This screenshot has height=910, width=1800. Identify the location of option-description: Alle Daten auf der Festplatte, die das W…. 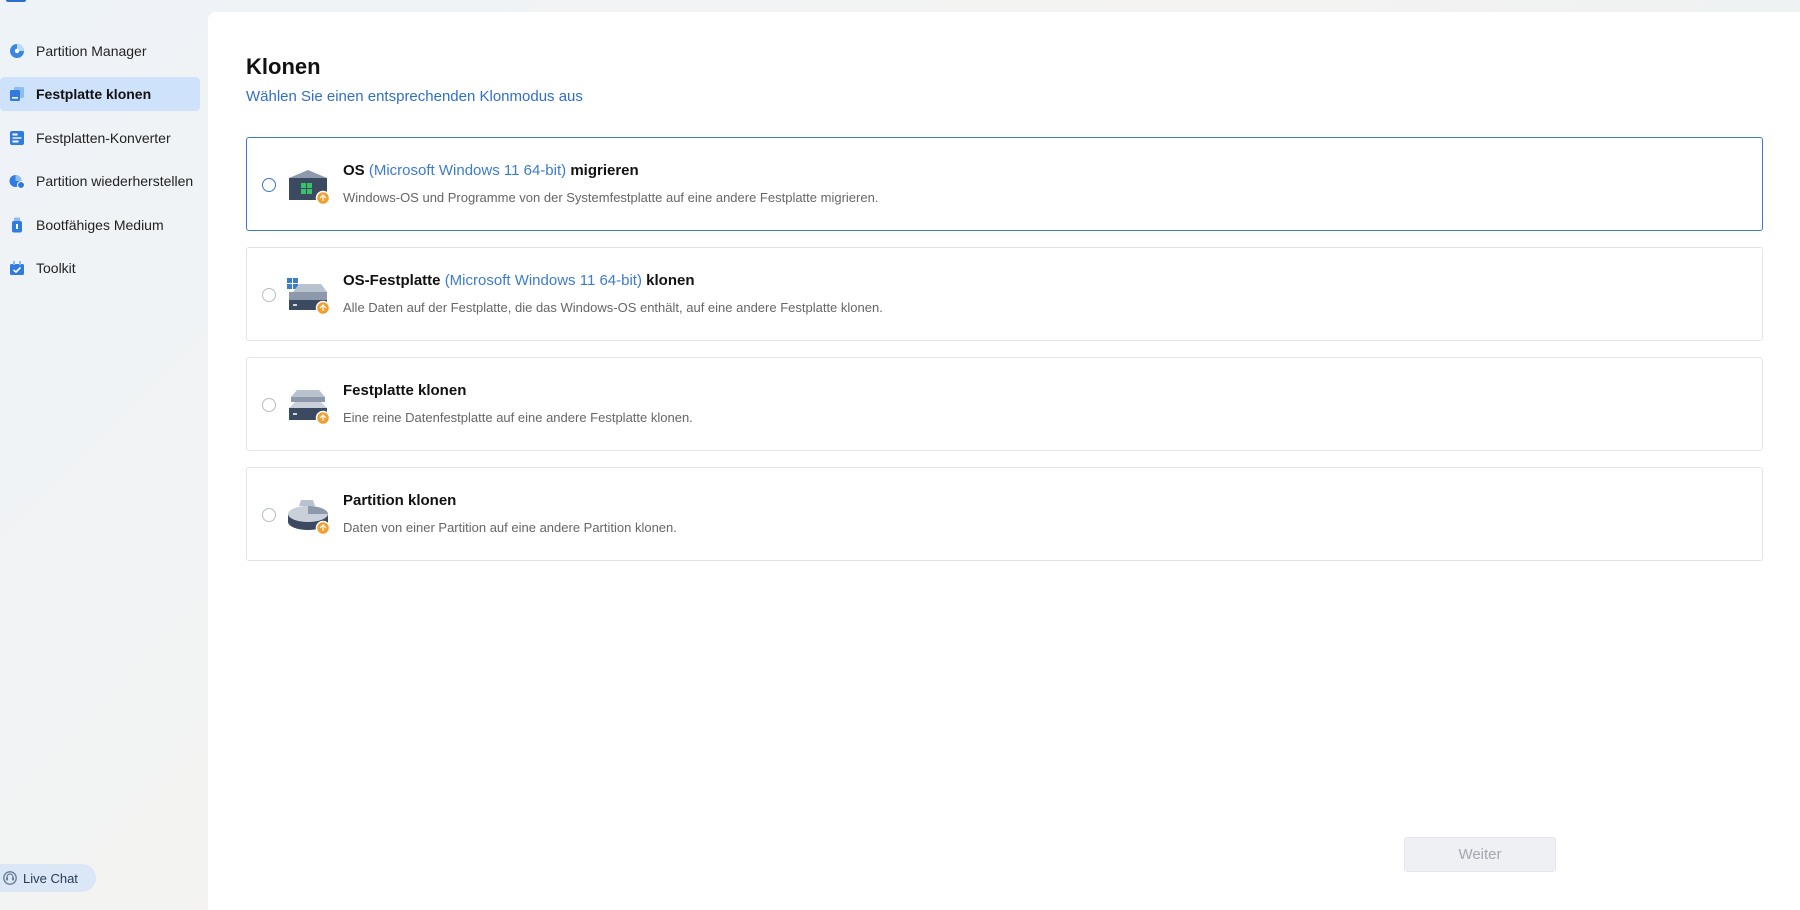
(613, 307).